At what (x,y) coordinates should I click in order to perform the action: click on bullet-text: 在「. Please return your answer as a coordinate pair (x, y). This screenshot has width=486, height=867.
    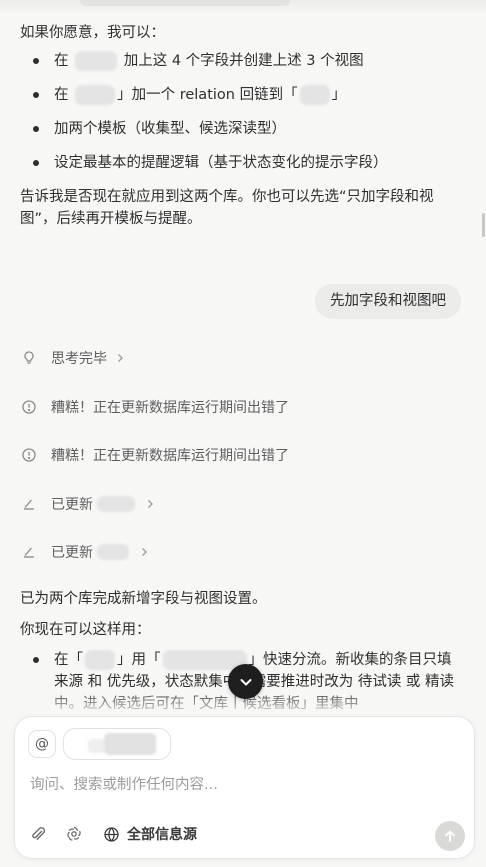
    Looking at the image, I should click on (68, 660).